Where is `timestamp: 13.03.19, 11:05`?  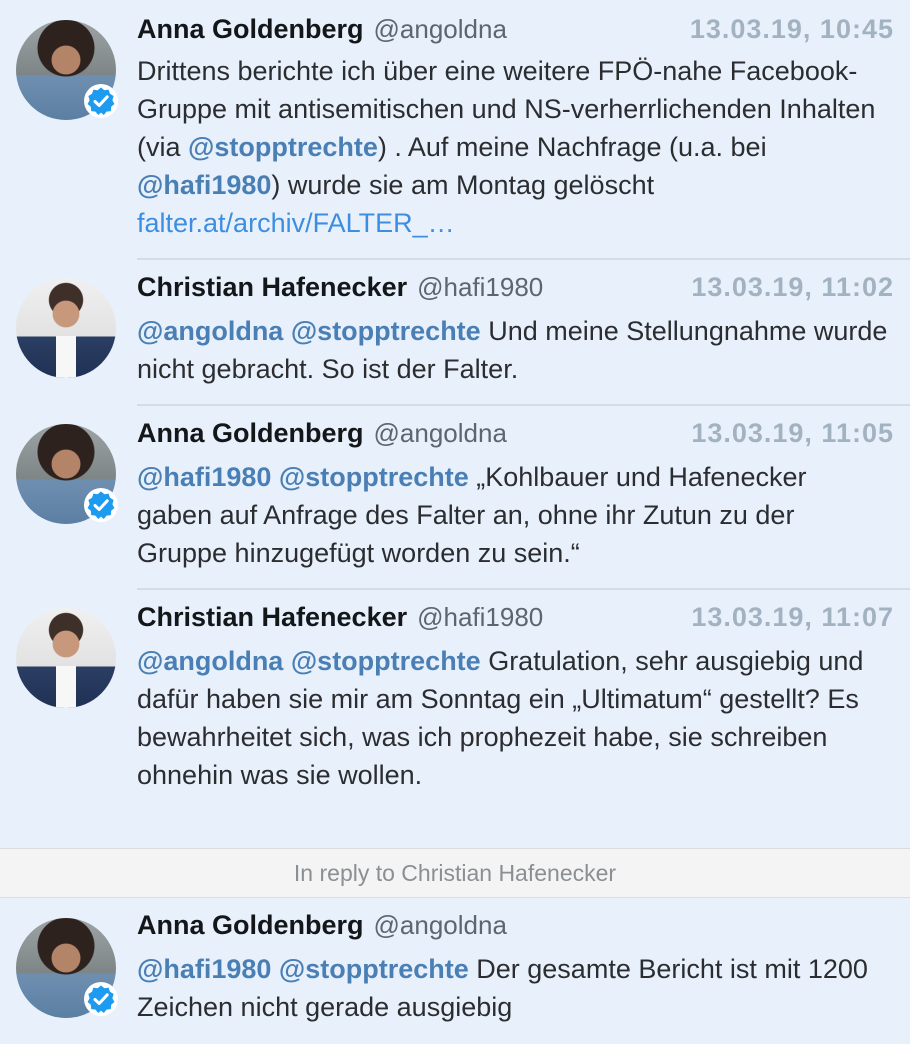
timestamp: 13.03.19, 11:05 is located at coordinates (792, 433).